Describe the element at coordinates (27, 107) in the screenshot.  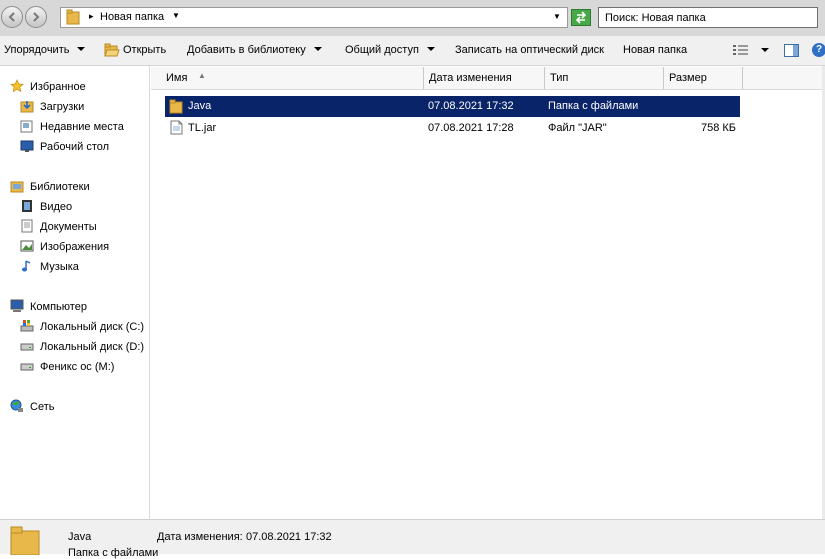
I see `downloads-folder-icon` at that location.